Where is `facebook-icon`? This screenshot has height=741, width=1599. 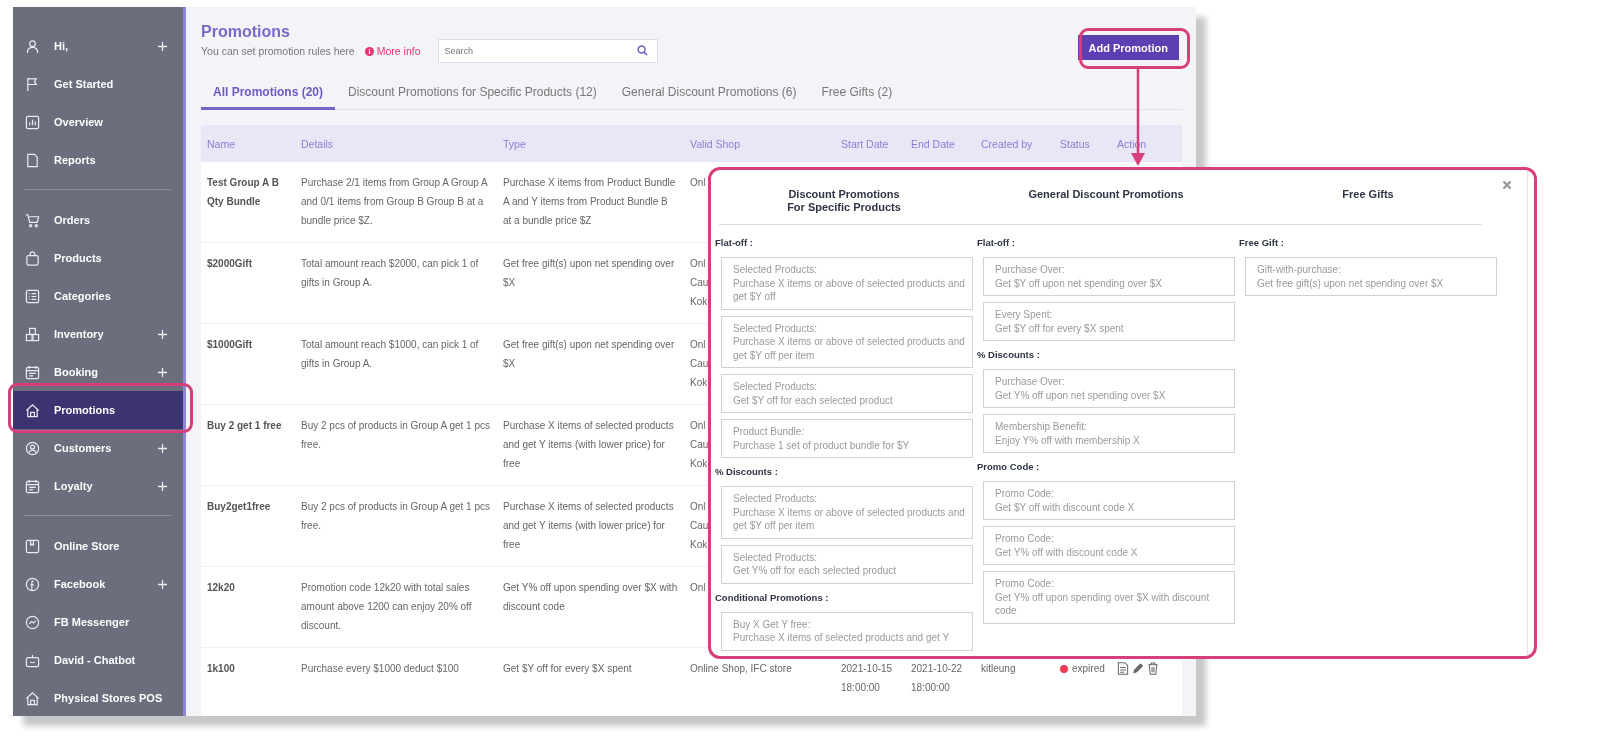 facebook-icon is located at coordinates (32, 584).